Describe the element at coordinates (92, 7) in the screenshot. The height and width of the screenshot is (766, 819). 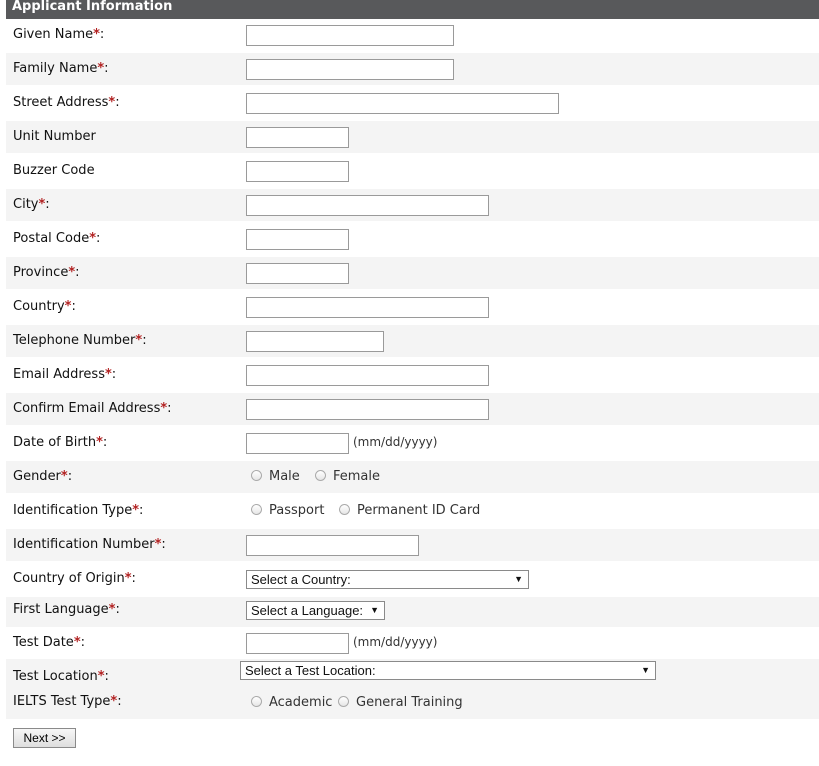
I see `section-title: Applicant Information` at that location.